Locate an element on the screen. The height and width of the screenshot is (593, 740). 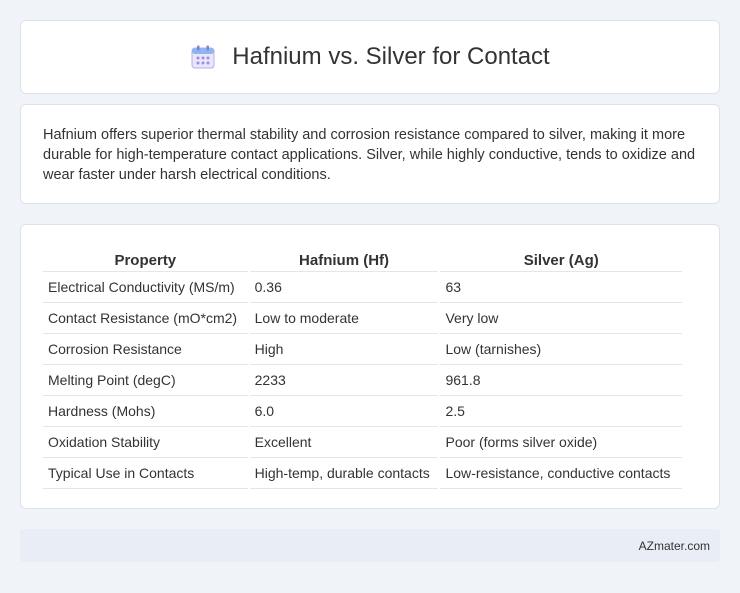
table-row: Hardness (Mohs) 6.0 2.5 is located at coordinates (362, 411).